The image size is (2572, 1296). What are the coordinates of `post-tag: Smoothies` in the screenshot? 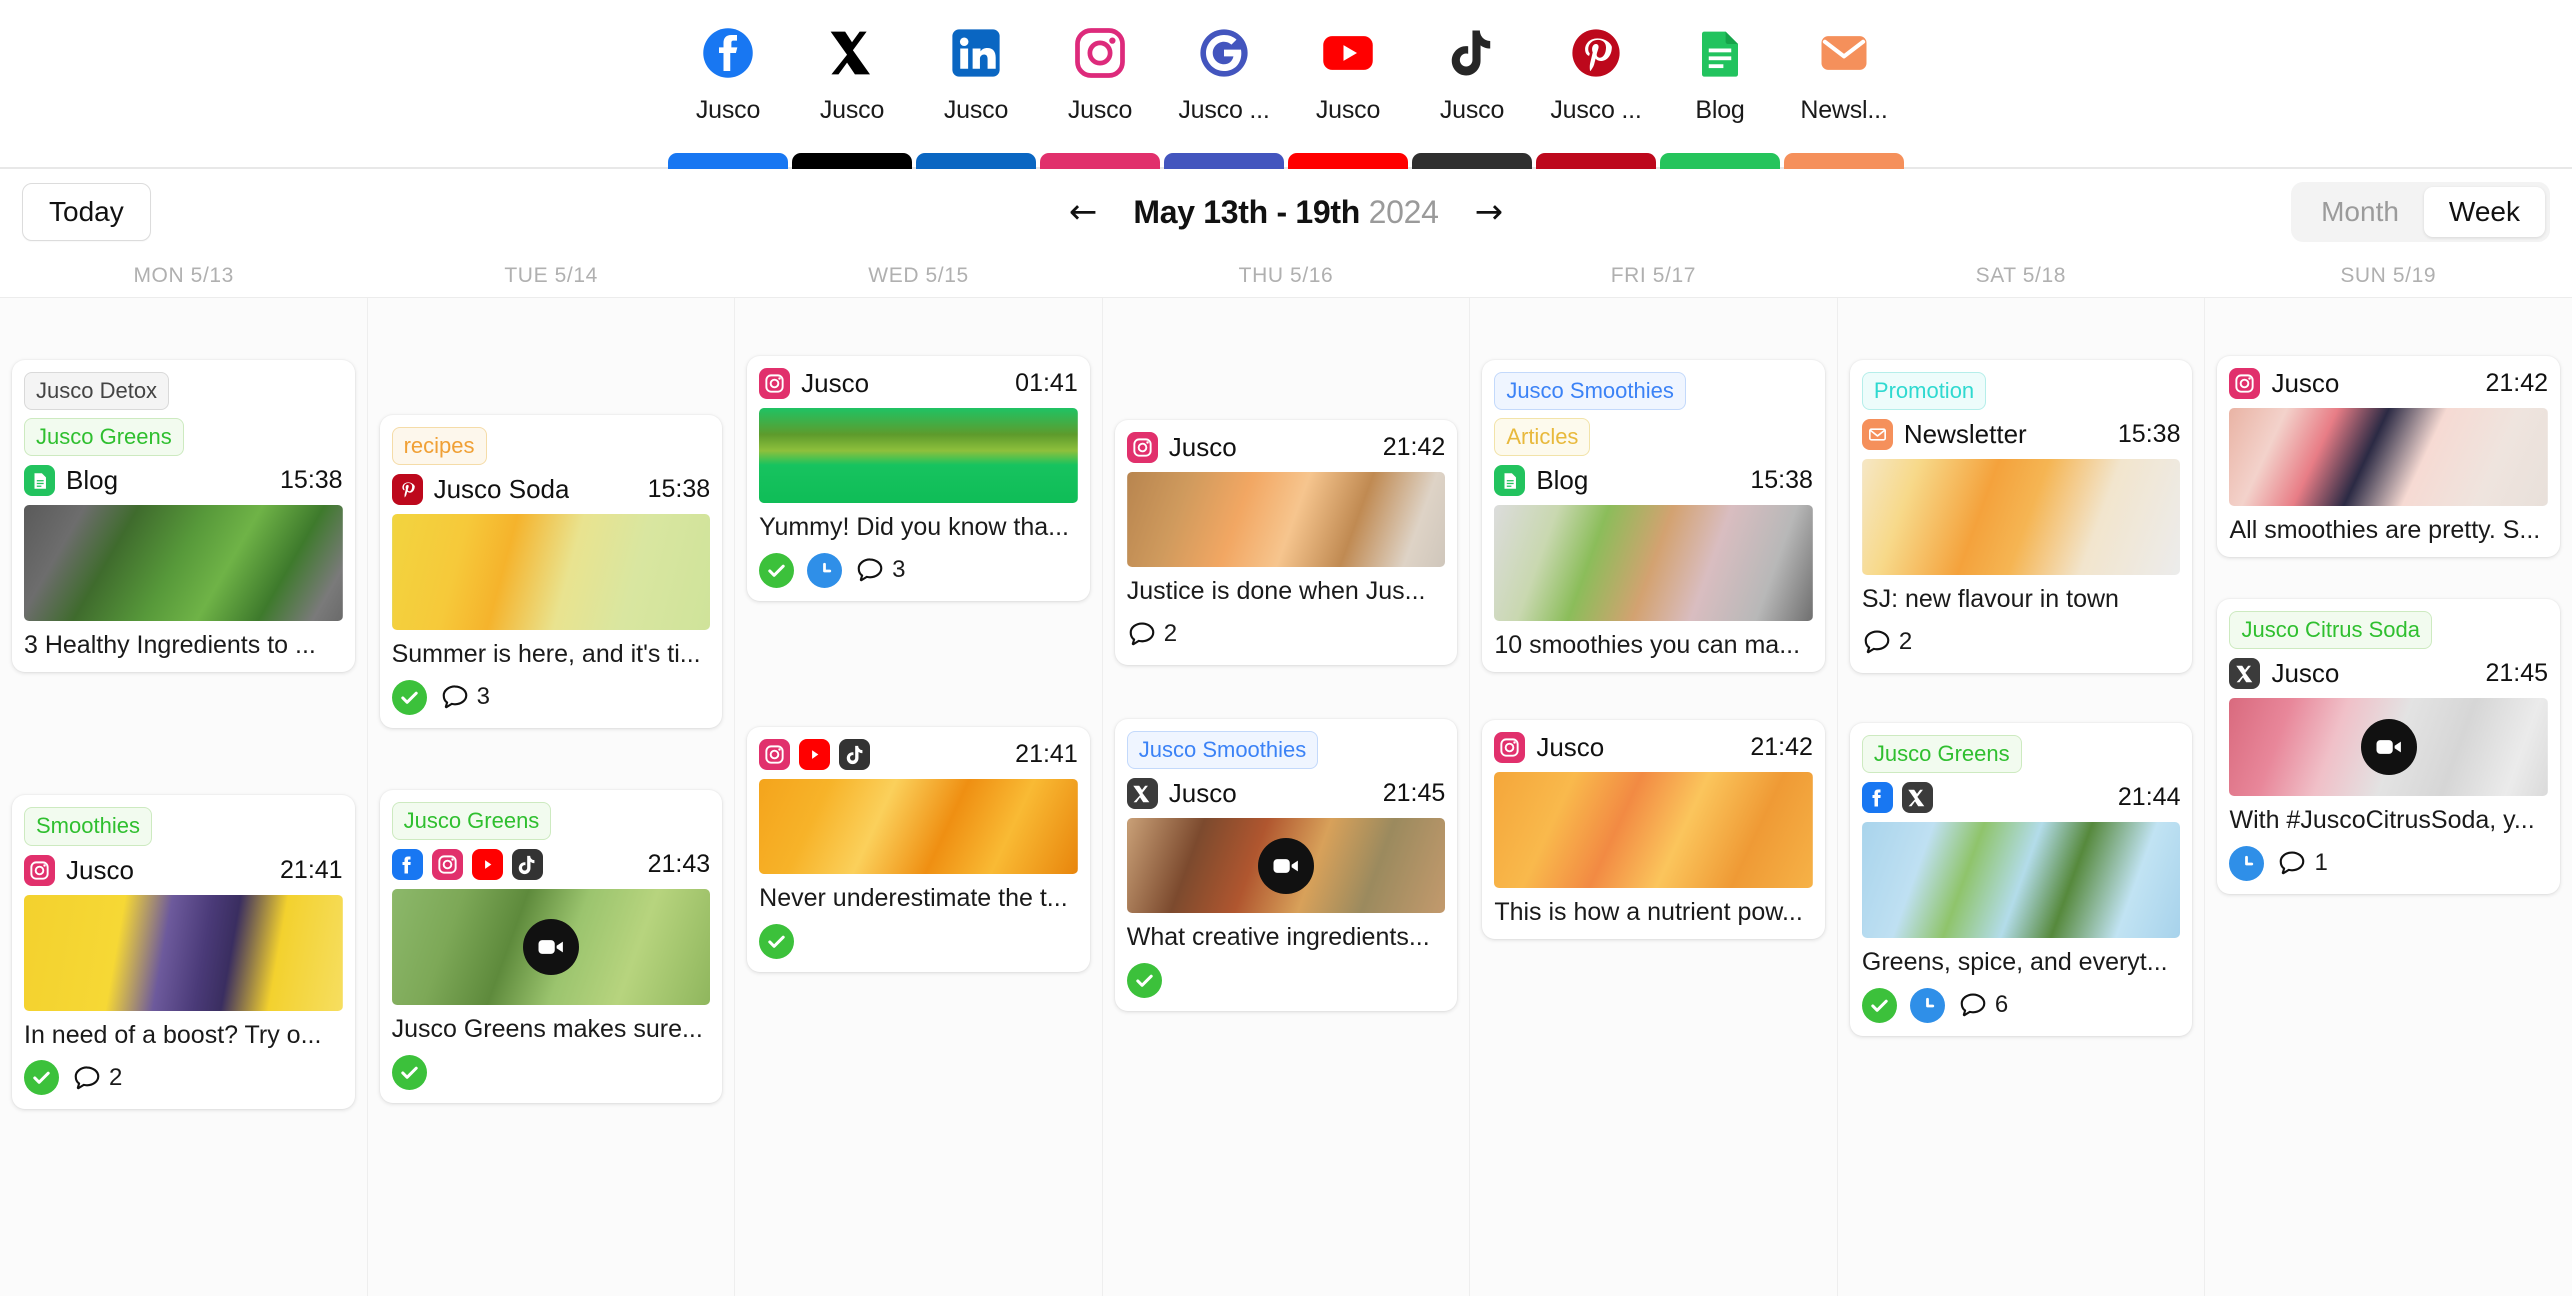 It's located at (88, 826).